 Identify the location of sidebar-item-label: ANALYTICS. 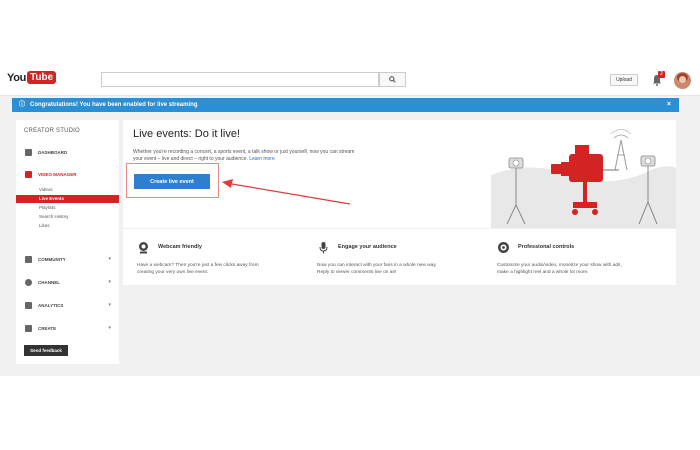
(51, 305).